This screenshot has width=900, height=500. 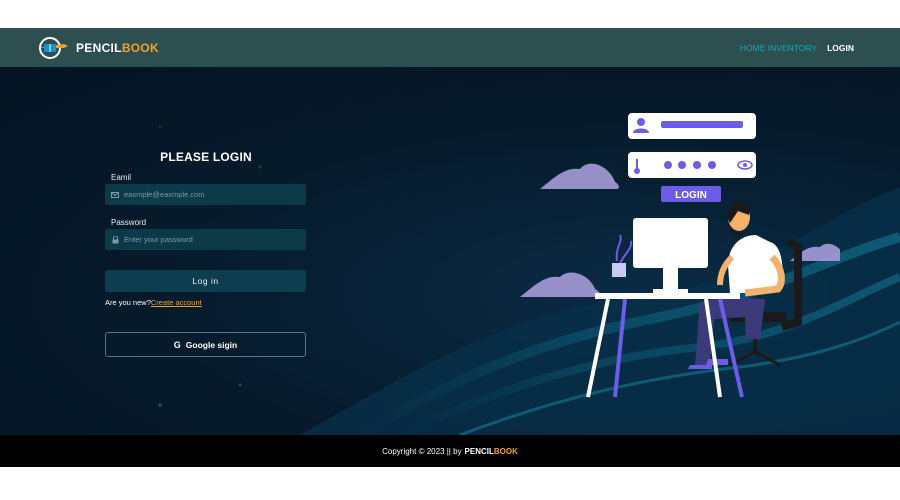 I want to click on plant, so click(x=622, y=255).